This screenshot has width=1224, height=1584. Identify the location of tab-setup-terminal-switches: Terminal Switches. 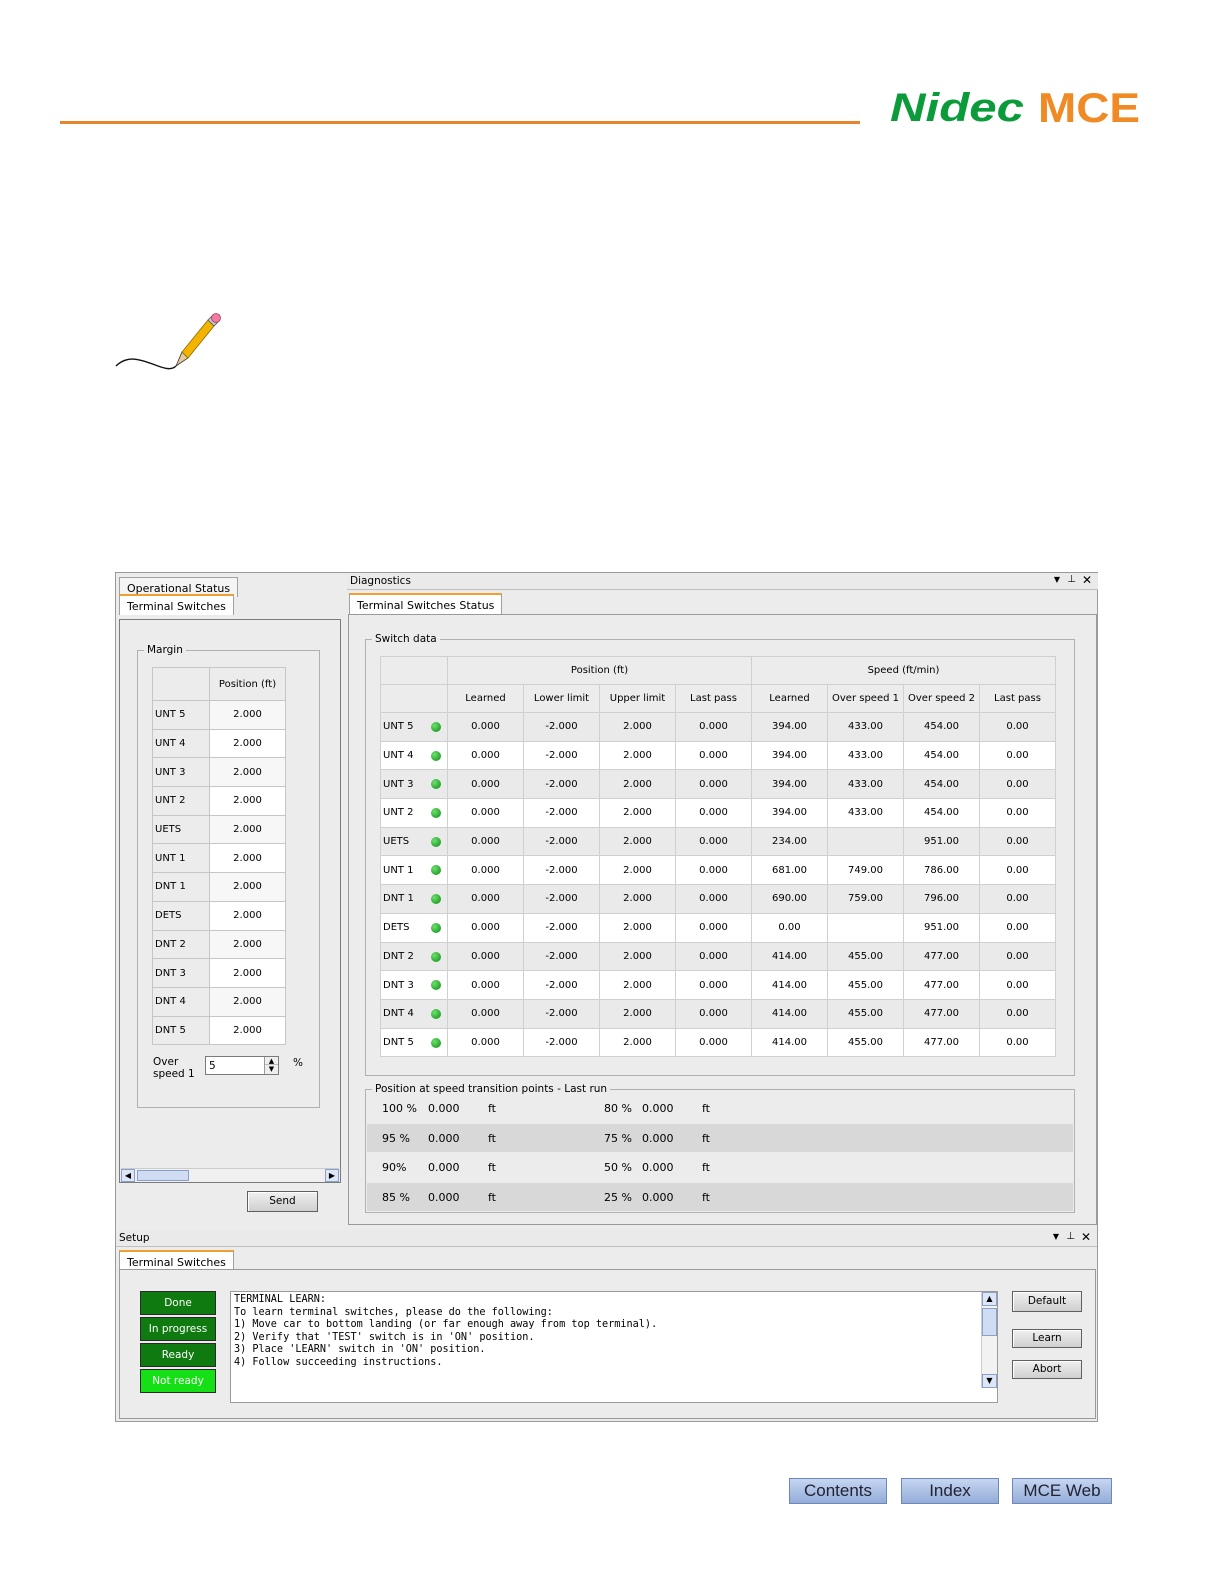
(176, 1260).